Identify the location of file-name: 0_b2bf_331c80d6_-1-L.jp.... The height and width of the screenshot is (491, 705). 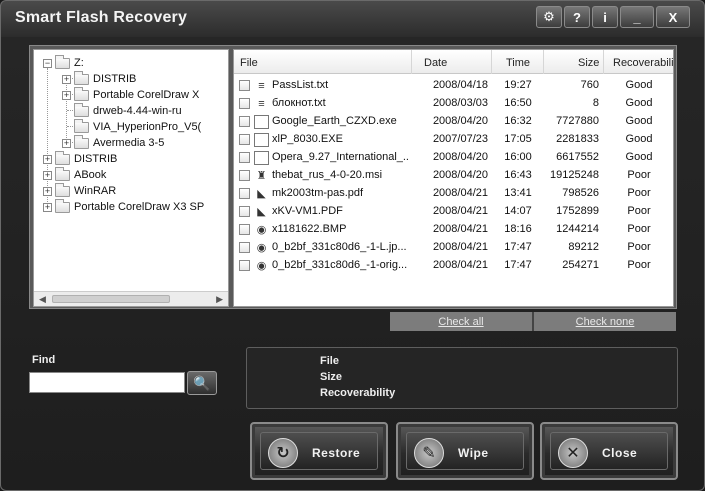
(339, 247).